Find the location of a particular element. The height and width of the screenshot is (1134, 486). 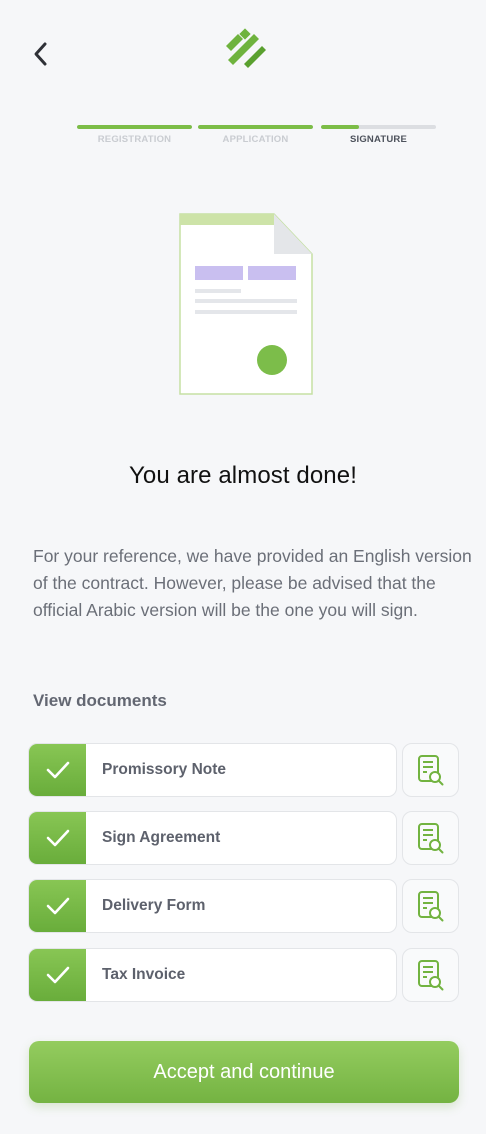

document-row: Delivery Form is located at coordinates (243, 906).